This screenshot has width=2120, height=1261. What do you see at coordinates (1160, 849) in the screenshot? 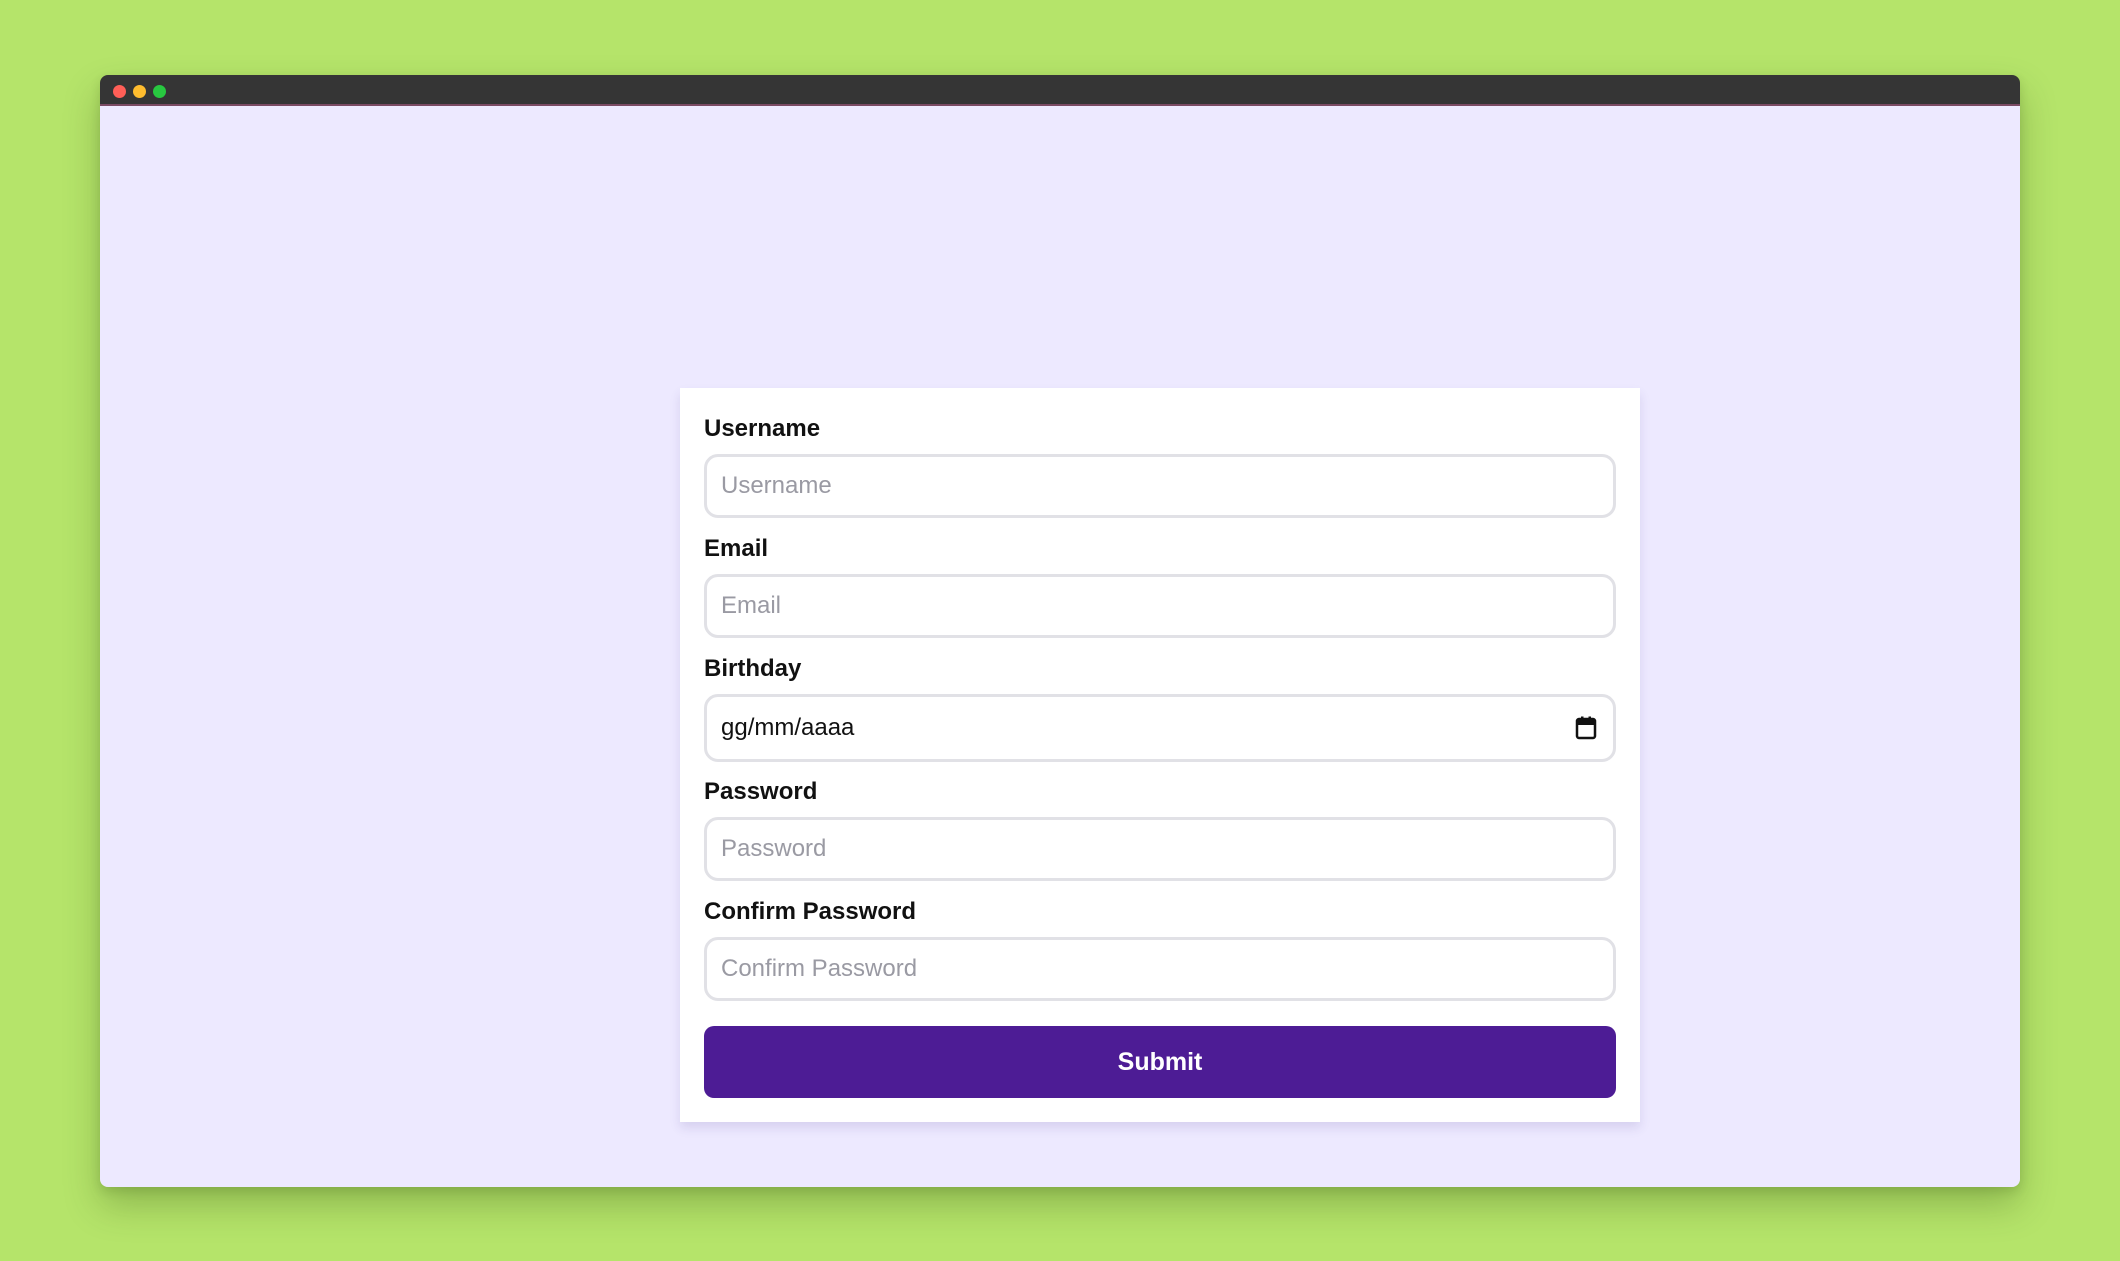
I see `password-input` at bounding box center [1160, 849].